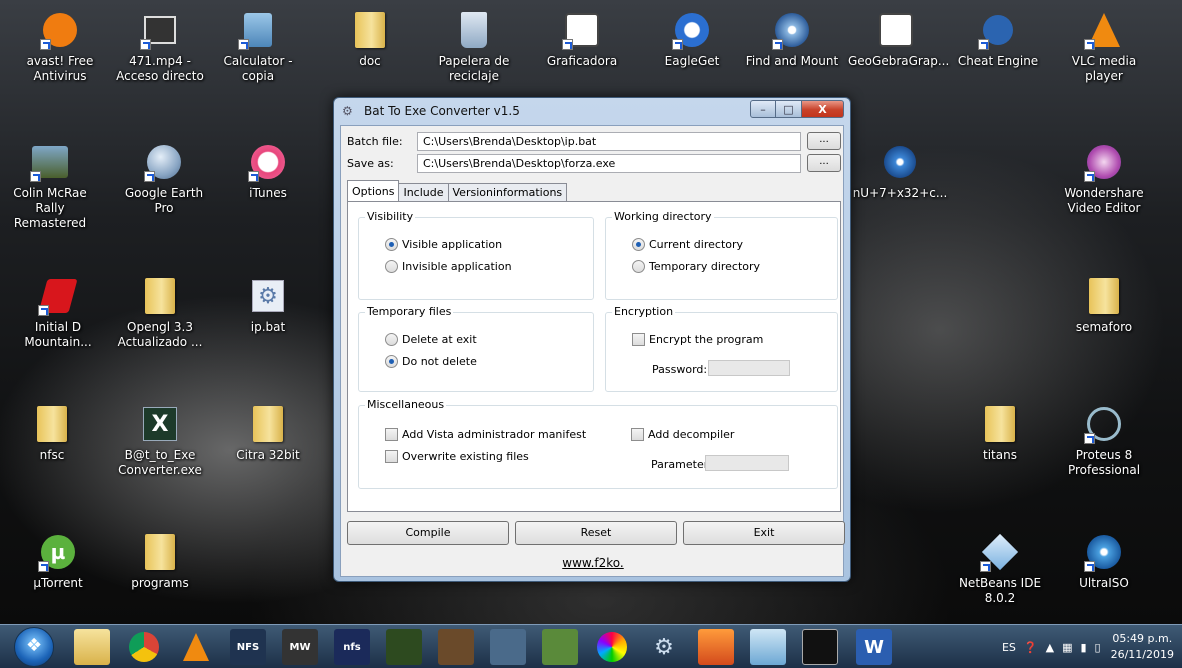 This screenshot has height=668, width=1182. Describe the element at coordinates (160, 47) in the screenshot. I see `desktop-icon-471-mp4: 471.mp4 - Acceso directo` at that location.